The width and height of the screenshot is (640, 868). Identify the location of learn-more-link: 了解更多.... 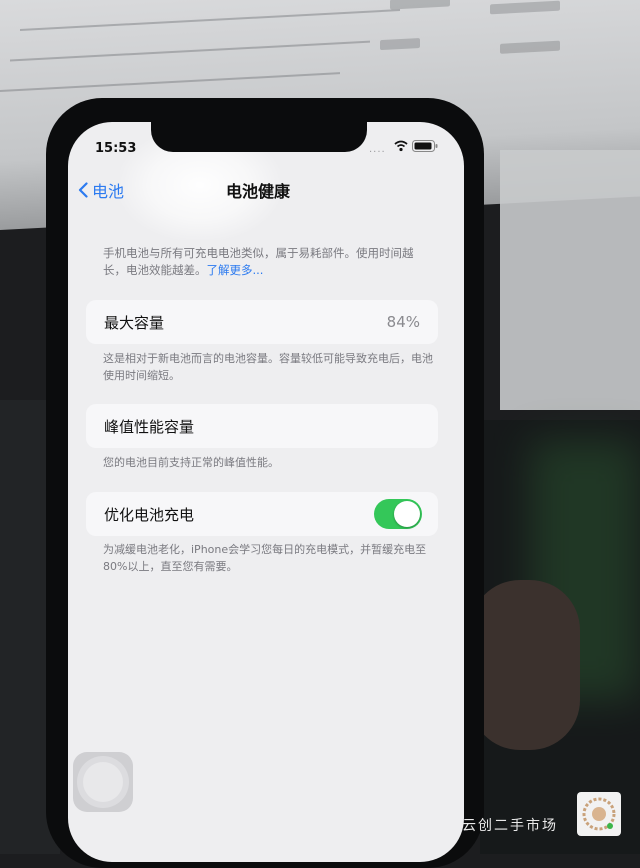
(235, 270).